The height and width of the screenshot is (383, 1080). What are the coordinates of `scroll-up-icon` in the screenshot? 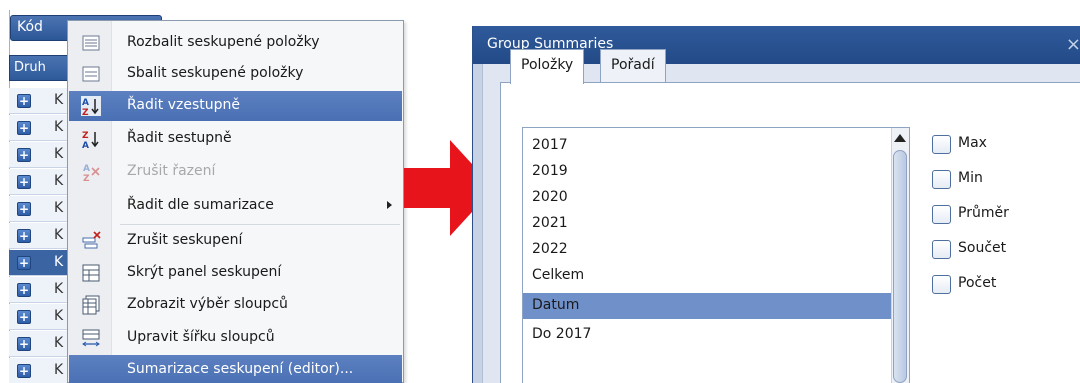 It's located at (900, 138).